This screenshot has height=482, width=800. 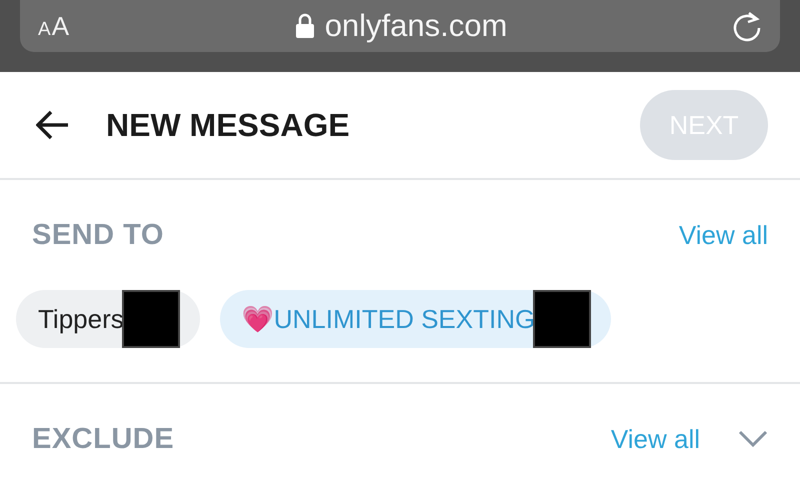 What do you see at coordinates (98, 235) in the screenshot?
I see `section-title: SEND TO` at bounding box center [98, 235].